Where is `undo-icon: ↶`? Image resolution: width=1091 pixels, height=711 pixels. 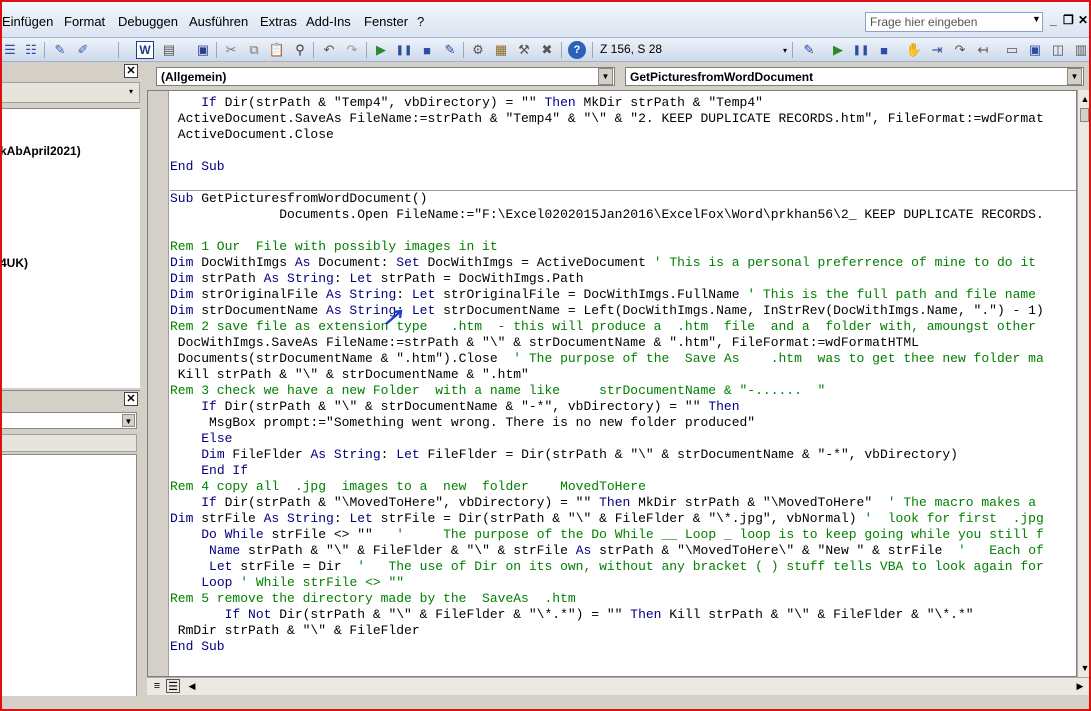 undo-icon: ↶ is located at coordinates (329, 50).